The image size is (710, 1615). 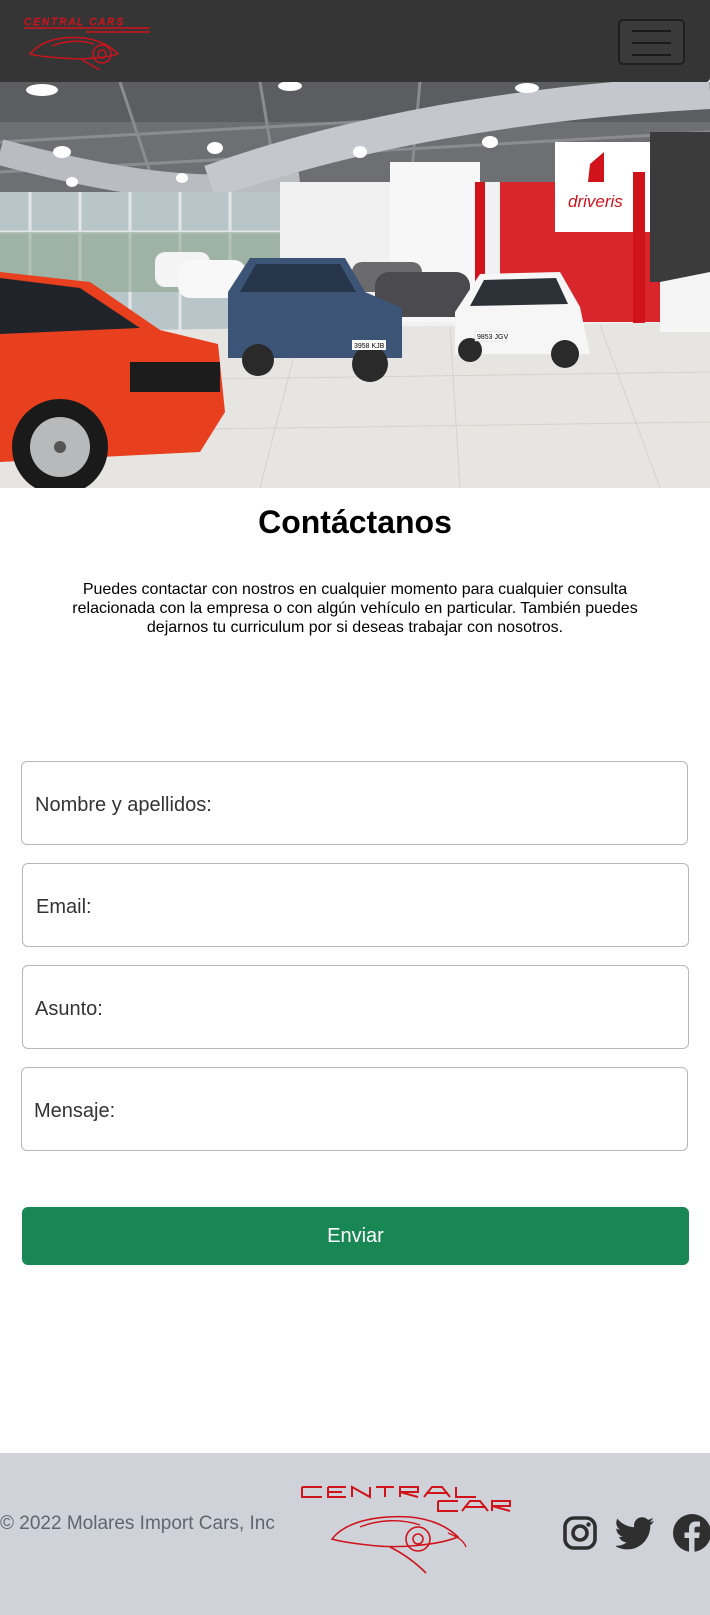 I want to click on name-field: Nombre y apellidos:, so click(x=354, y=803).